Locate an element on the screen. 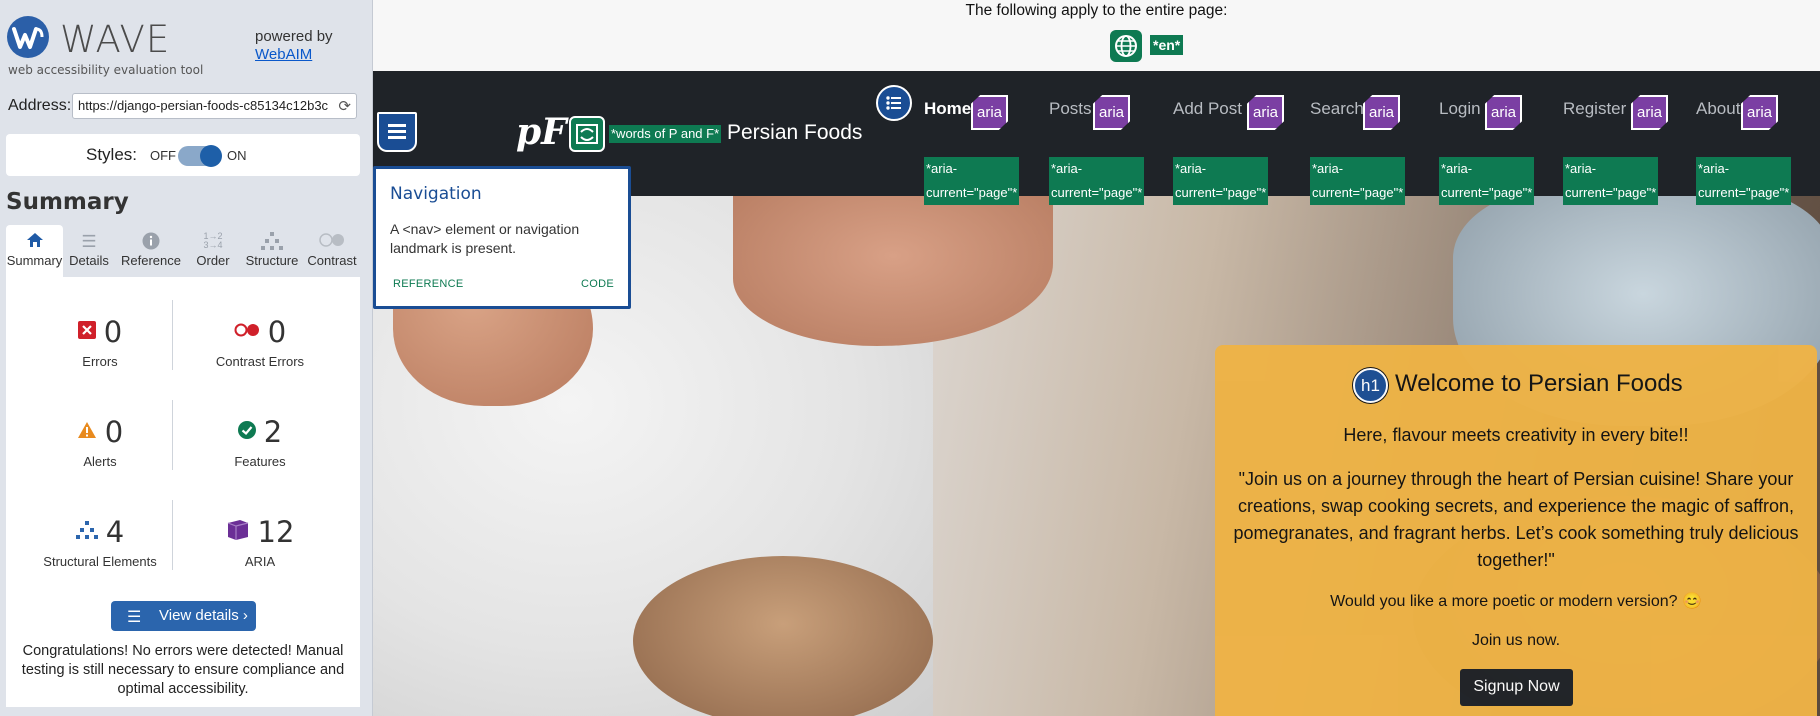 This screenshot has width=1820, height=716. stat-aria: 12 ARIA is located at coordinates (260, 542).